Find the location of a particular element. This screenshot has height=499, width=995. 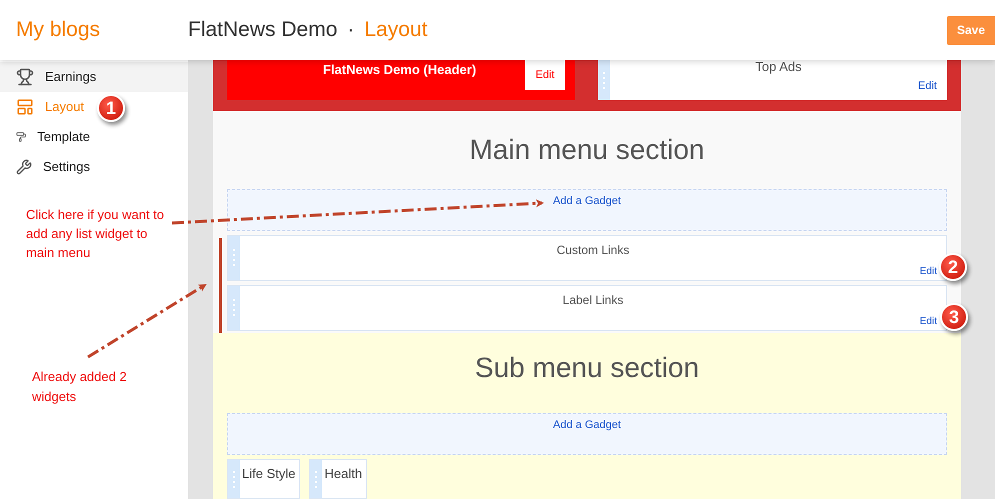

trophy-icon is located at coordinates (25, 77).